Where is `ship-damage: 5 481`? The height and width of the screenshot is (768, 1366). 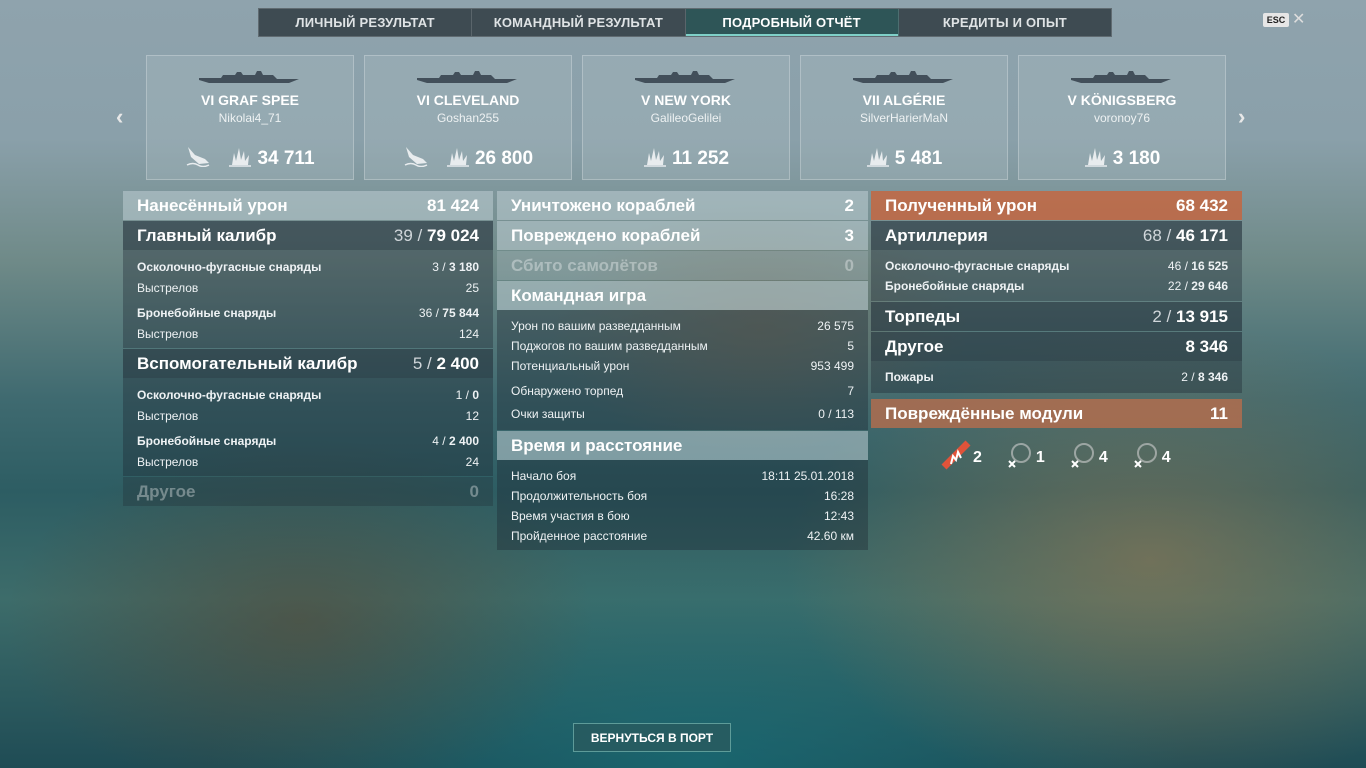
ship-damage: 5 481 is located at coordinates (918, 158).